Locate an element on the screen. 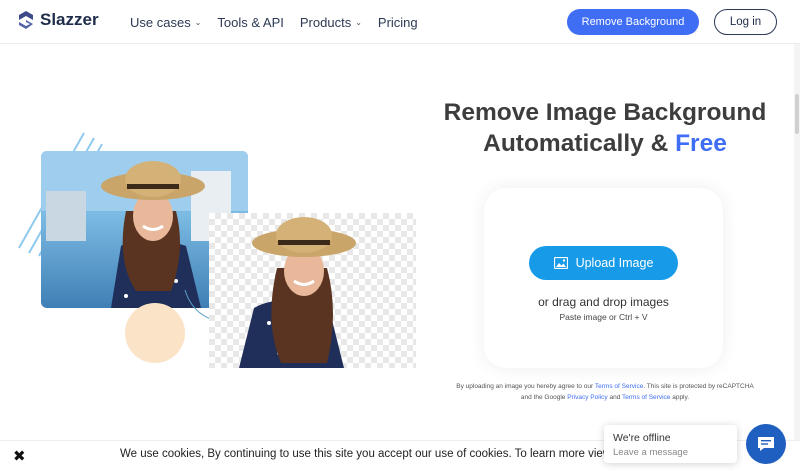 The width and height of the screenshot is (800, 471). login-button: Log in is located at coordinates (745, 22).